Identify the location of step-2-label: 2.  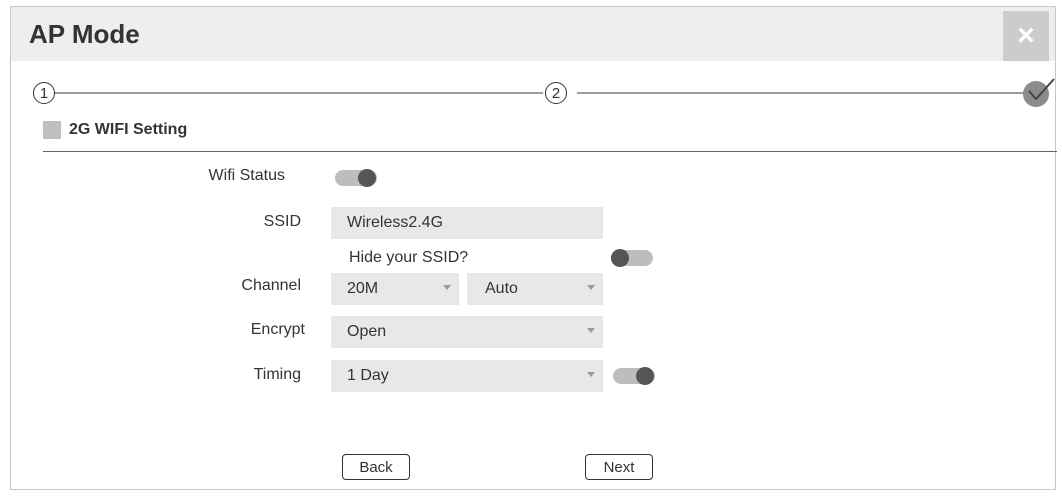
(556, 93).